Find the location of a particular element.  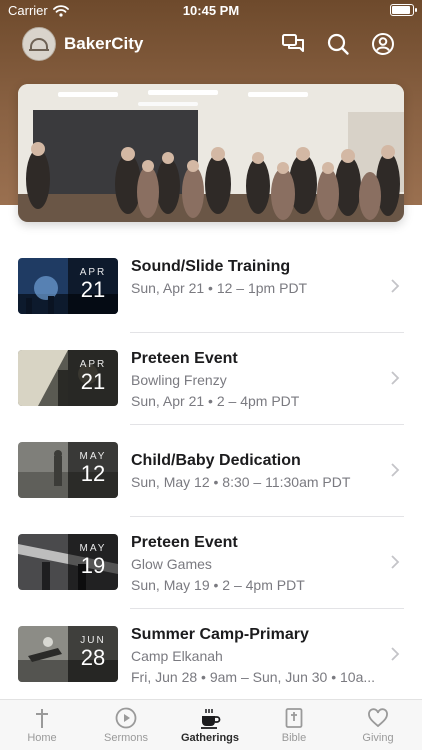

search-icon is located at coordinates (338, 44).